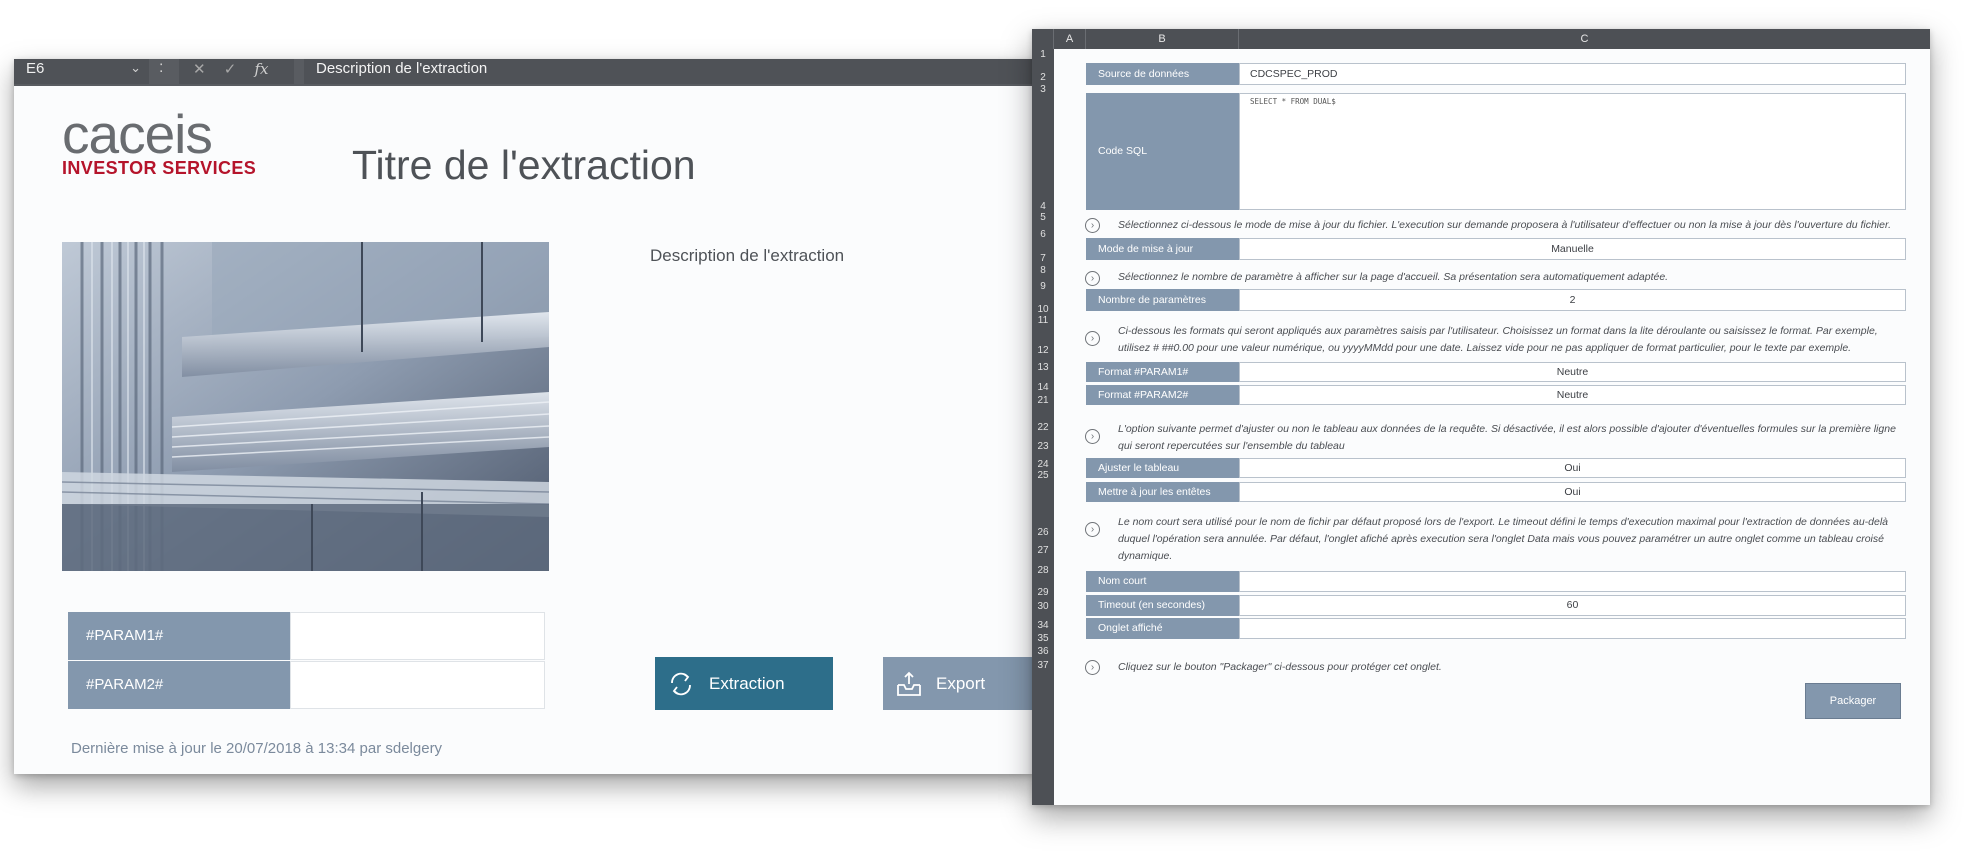  What do you see at coordinates (1043, 270) in the screenshot?
I see `row-number: 8` at bounding box center [1043, 270].